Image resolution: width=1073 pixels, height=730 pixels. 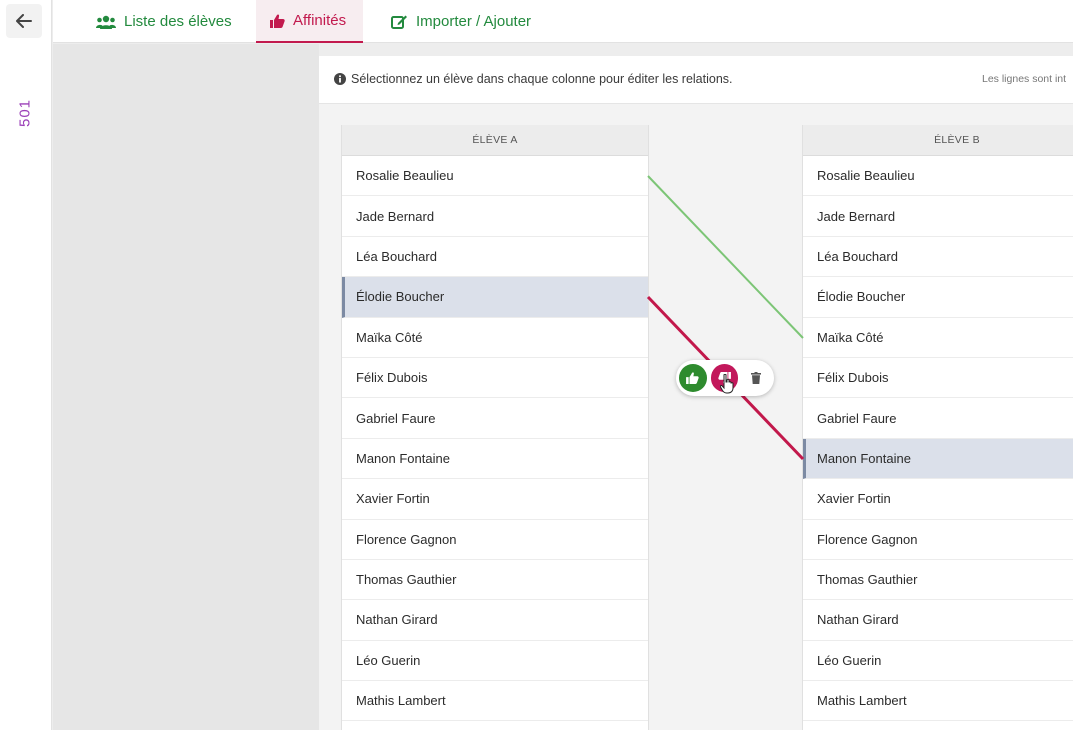 I want to click on student-row-selected: Élodie Boucher, so click(x=495, y=297).